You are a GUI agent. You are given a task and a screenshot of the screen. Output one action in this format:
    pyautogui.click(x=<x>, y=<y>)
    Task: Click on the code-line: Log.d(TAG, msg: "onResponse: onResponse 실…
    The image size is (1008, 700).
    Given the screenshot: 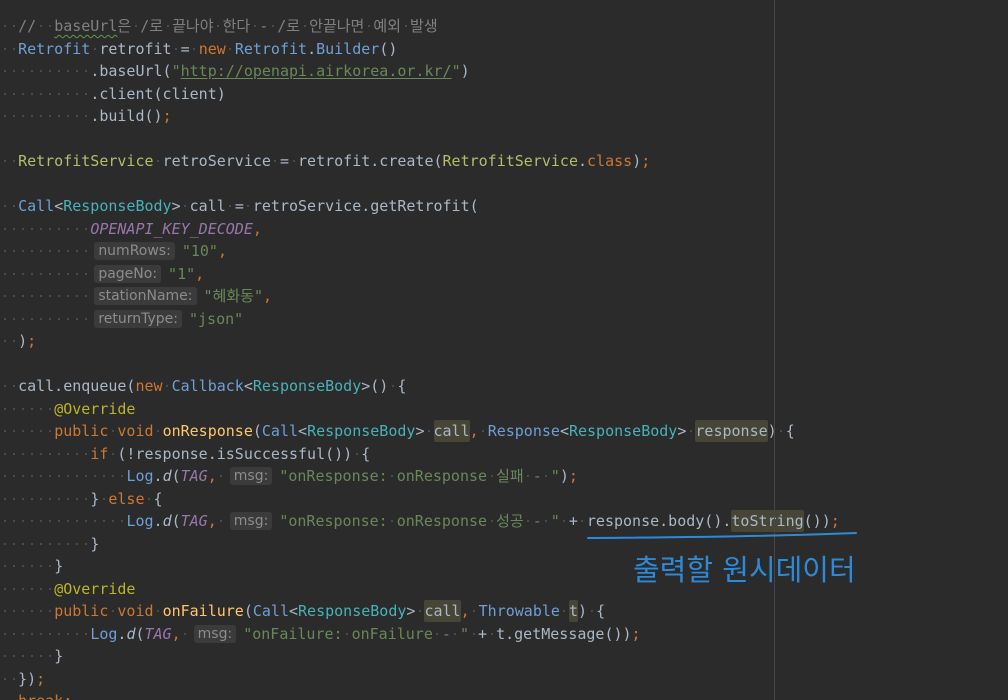 What is the action you would take?
    pyautogui.click(x=420, y=476)
    